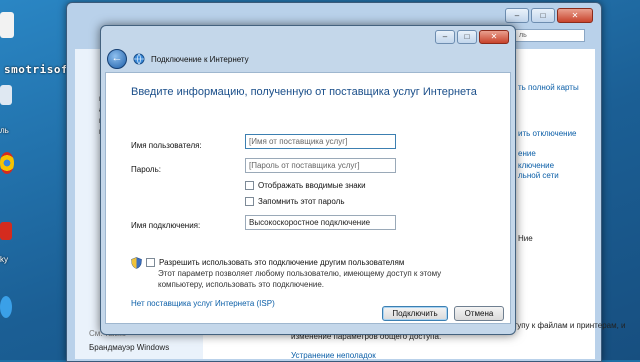 This screenshot has height=362, width=640. I want to click on local-network-link: льной сети, so click(538, 175).